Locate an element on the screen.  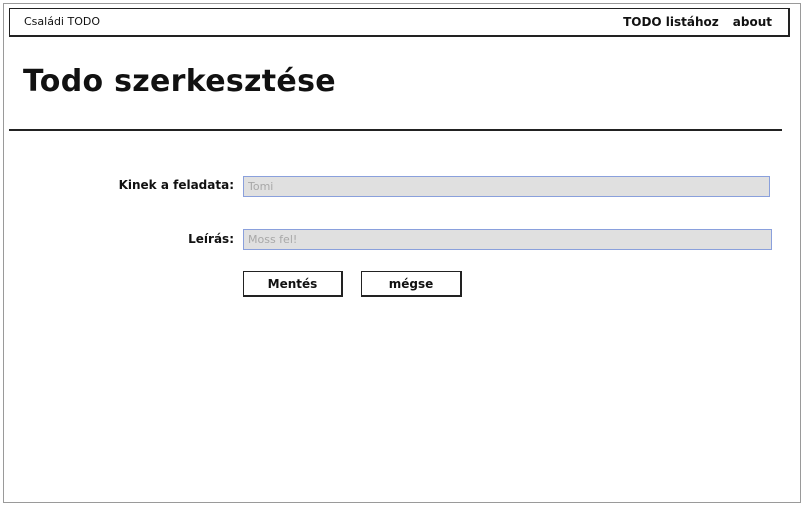
assignee-input is located at coordinates (506, 186).